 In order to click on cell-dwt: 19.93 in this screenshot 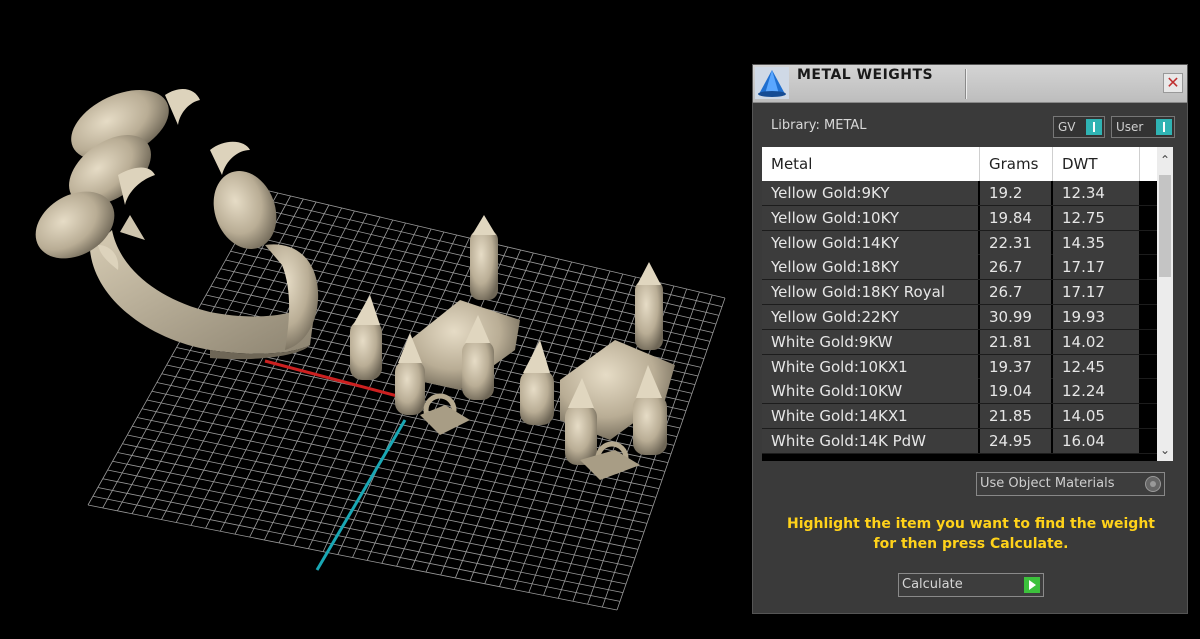, I will do `click(1096, 316)`.